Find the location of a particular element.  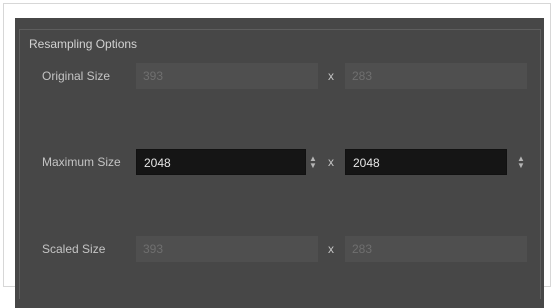

original-height-field: 283 is located at coordinates (436, 76).